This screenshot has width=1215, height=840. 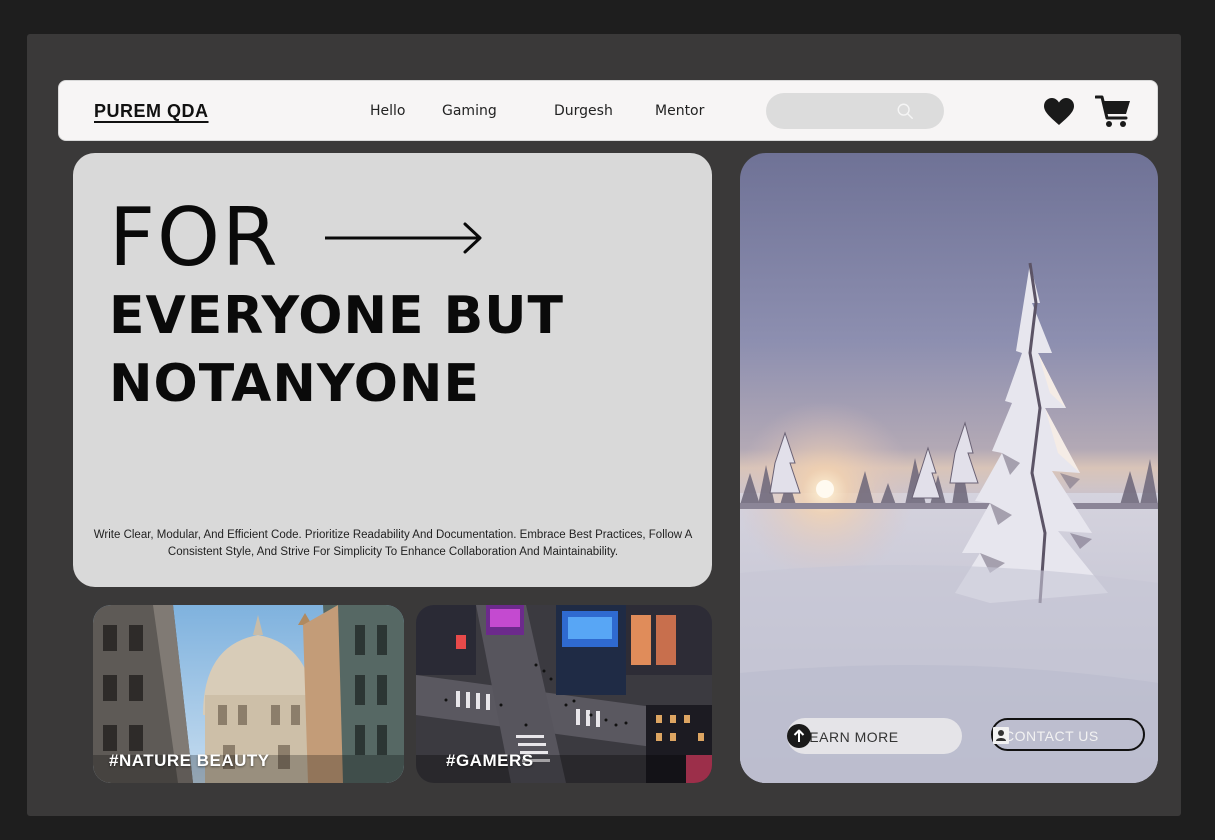 I want to click on contact-us-button: CONTACT US, so click(x=1068, y=734).